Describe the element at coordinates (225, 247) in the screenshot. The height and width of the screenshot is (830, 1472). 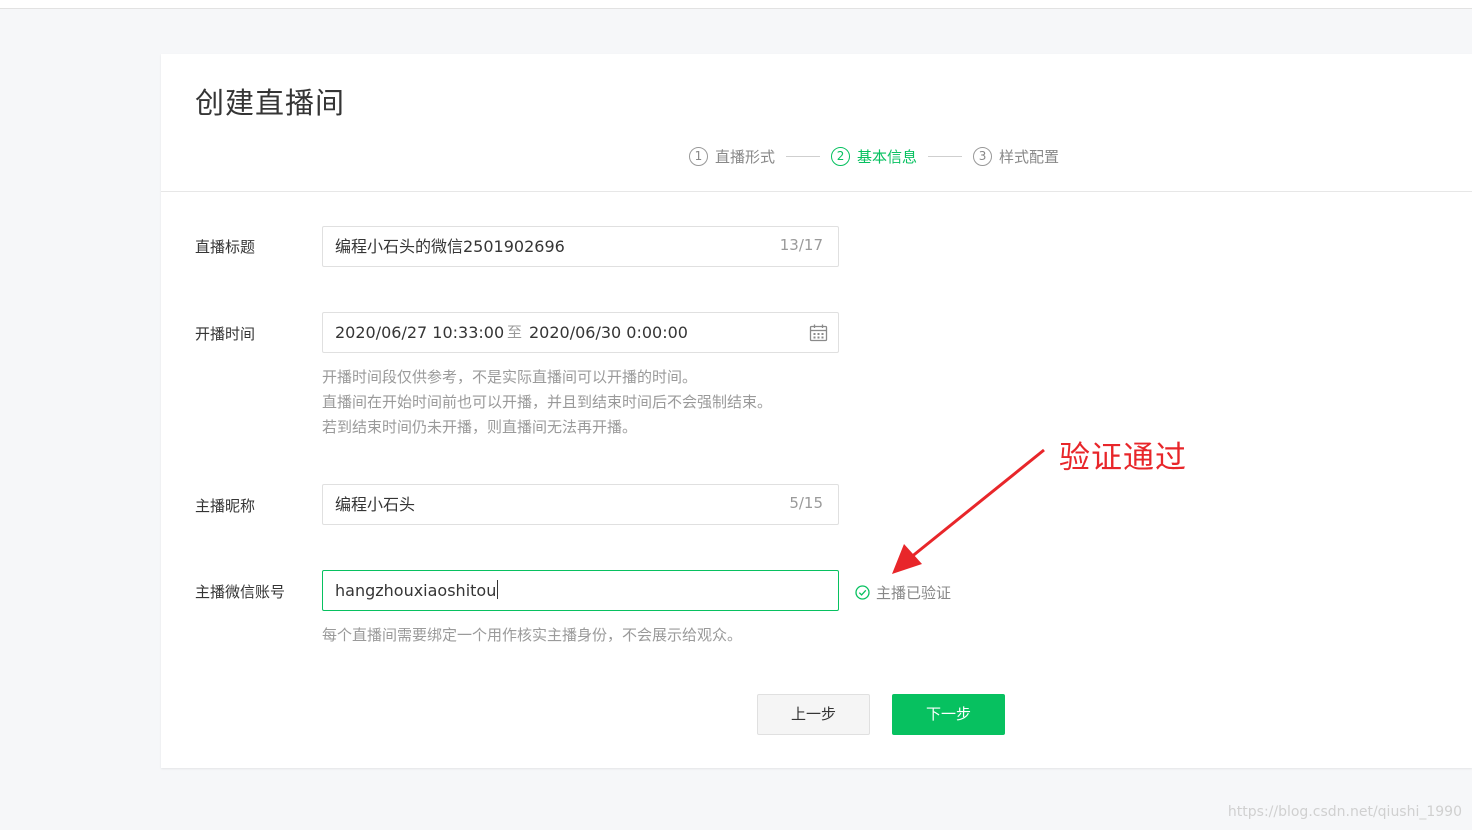
I see `title-label: 直播标题` at that location.